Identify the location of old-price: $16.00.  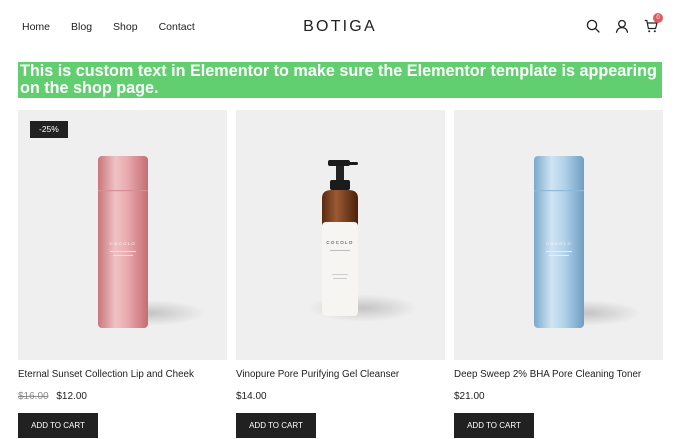
(33, 396).